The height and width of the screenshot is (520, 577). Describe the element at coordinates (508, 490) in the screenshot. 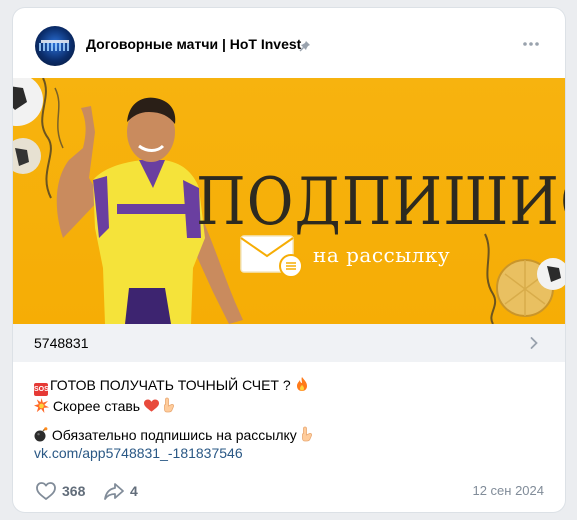

I see `post-date: 12 сен 2024` at that location.